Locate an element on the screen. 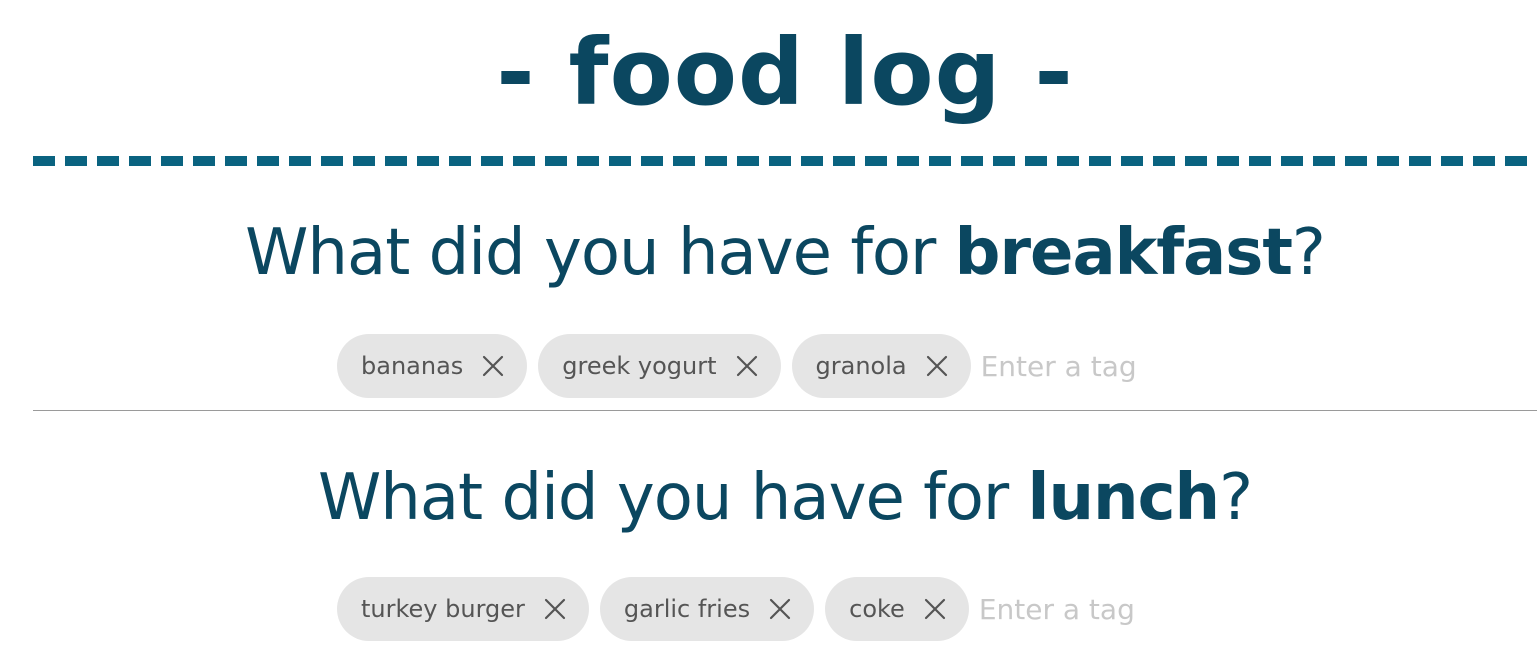 This screenshot has width=1537, height=647. meal-name: lunch is located at coordinates (1124, 498).